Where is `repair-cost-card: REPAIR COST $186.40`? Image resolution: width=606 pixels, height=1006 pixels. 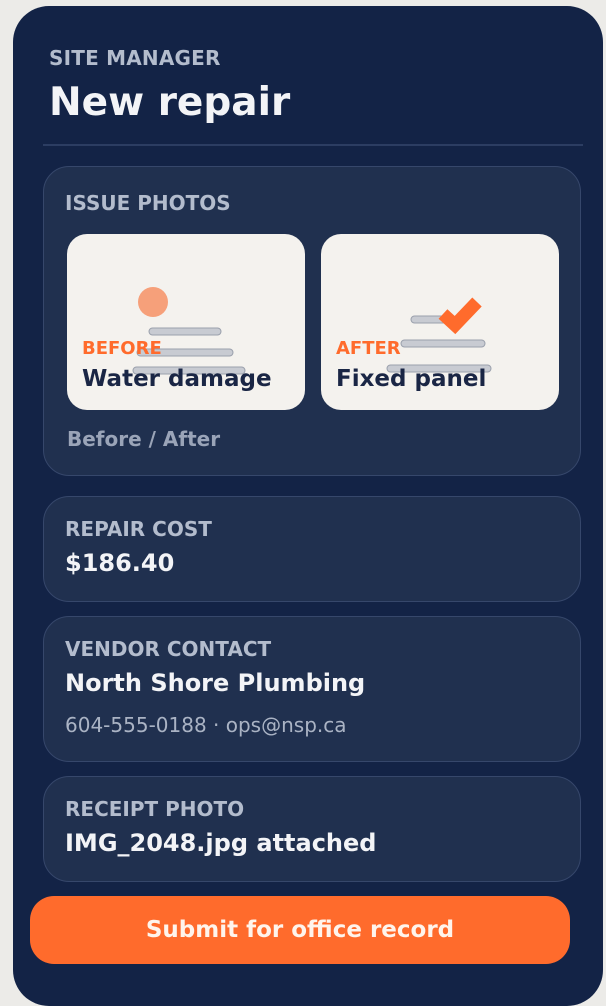
repair-cost-card: REPAIR COST $186.40 is located at coordinates (312, 549).